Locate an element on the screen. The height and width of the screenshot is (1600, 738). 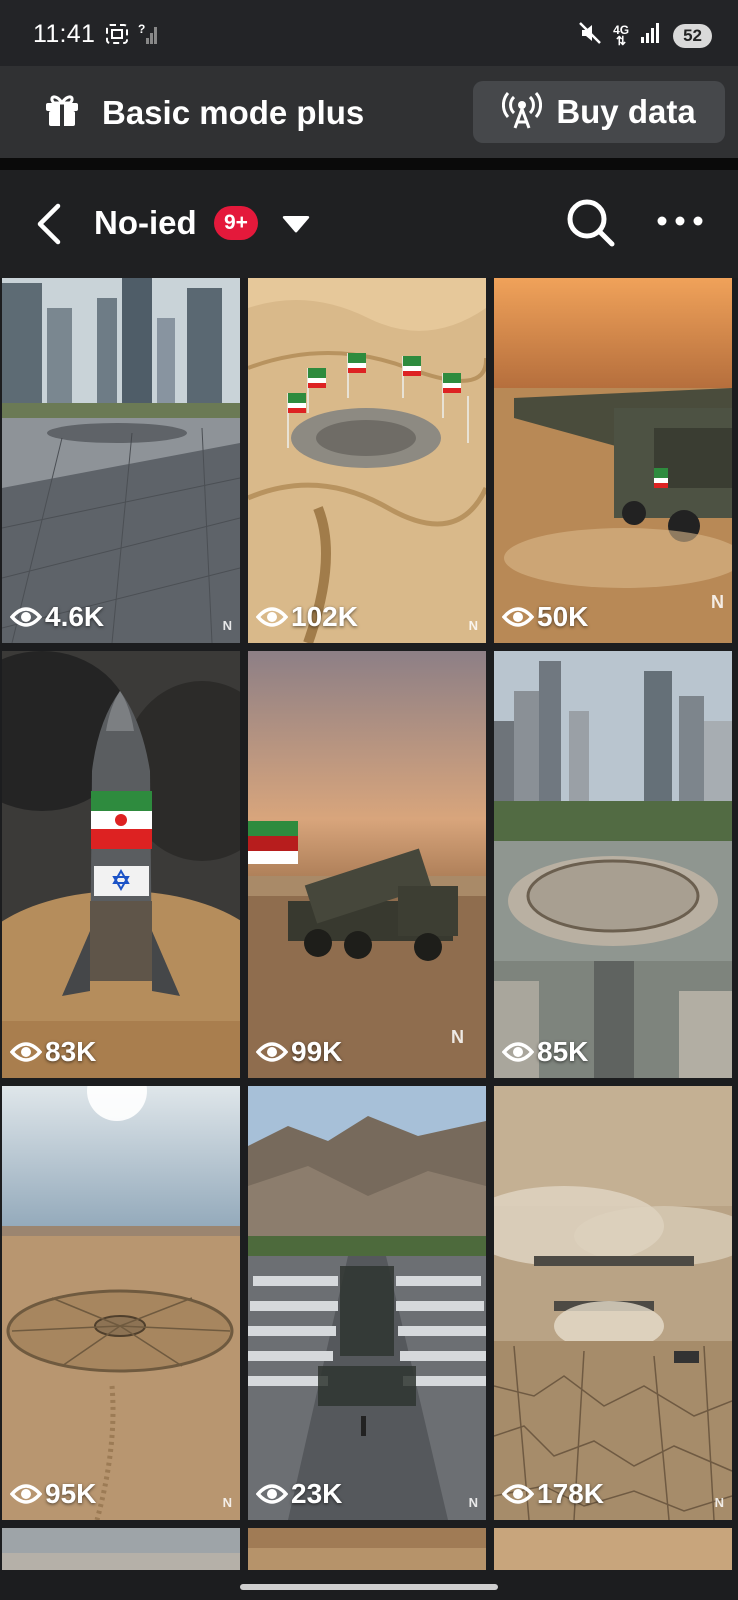
video-tile: 50K N is located at coordinates (613, 460).